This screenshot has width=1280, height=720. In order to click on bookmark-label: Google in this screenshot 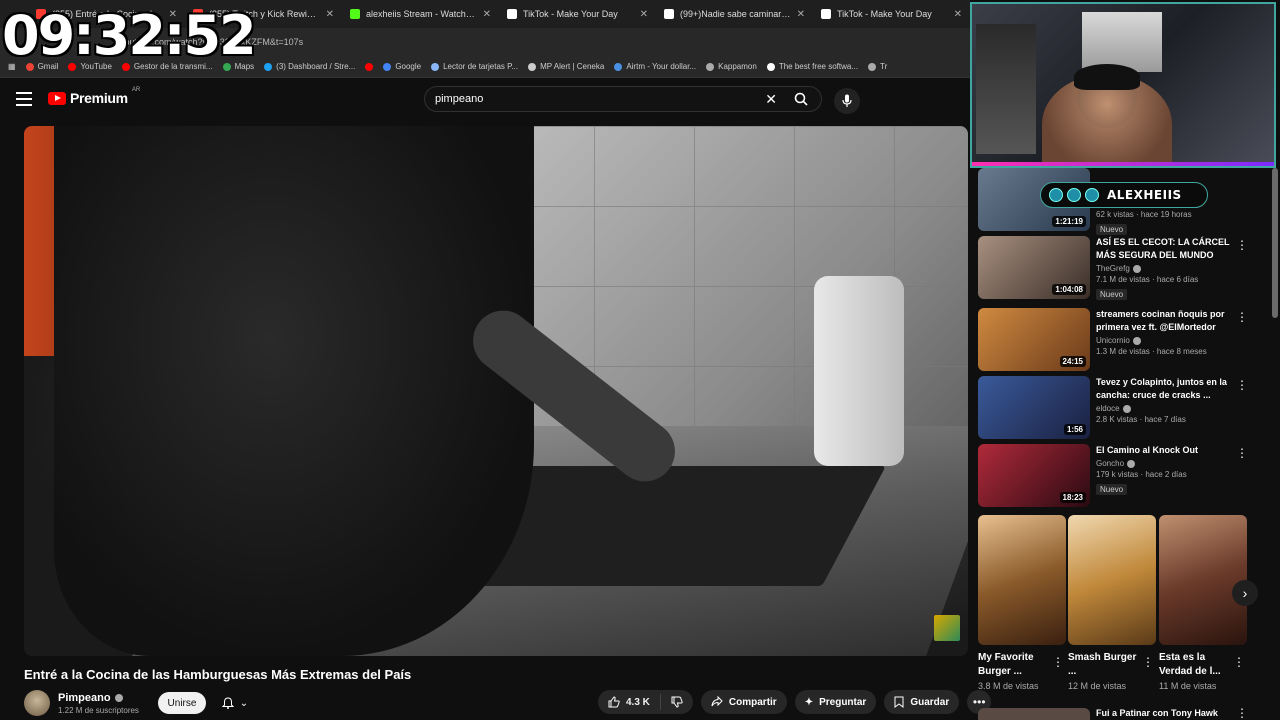, I will do `click(408, 66)`.